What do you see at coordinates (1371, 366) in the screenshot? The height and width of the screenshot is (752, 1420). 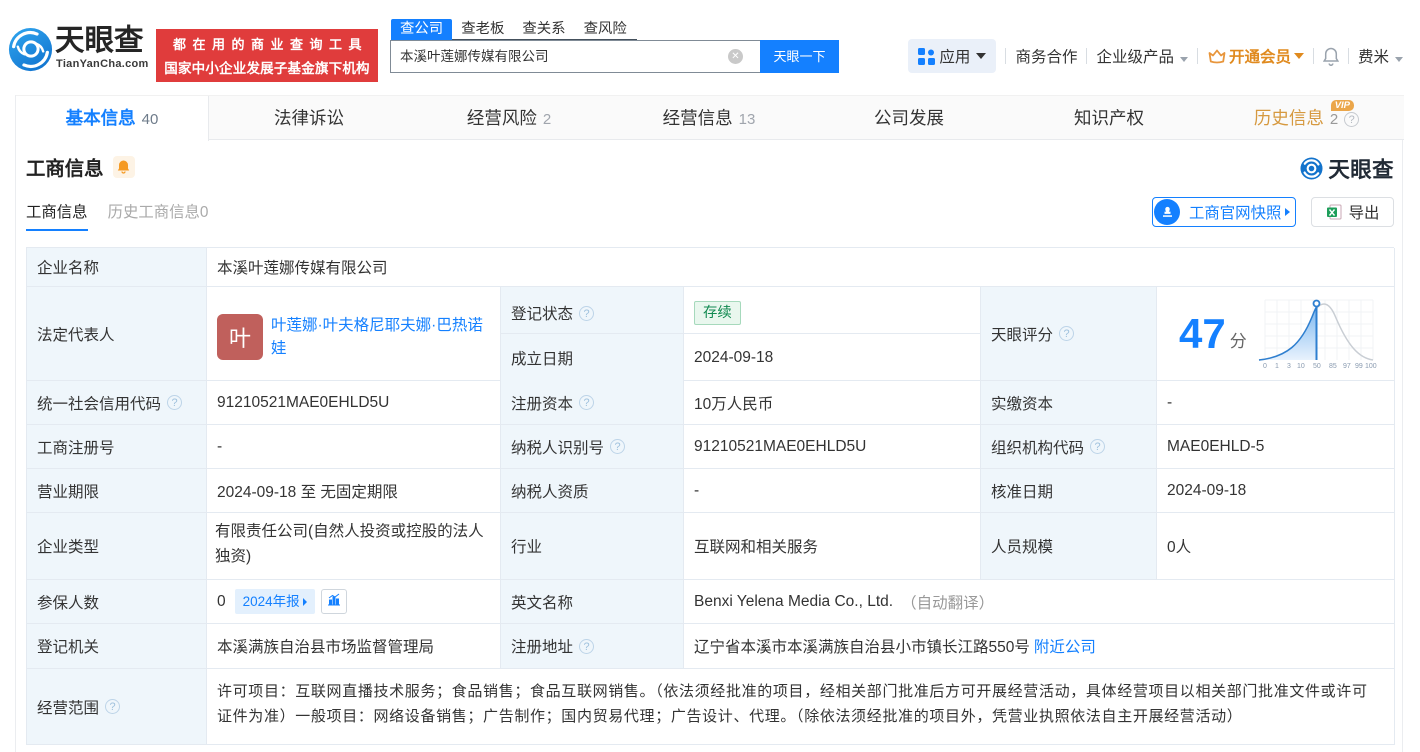 I see `svg-text: 100` at bounding box center [1371, 366].